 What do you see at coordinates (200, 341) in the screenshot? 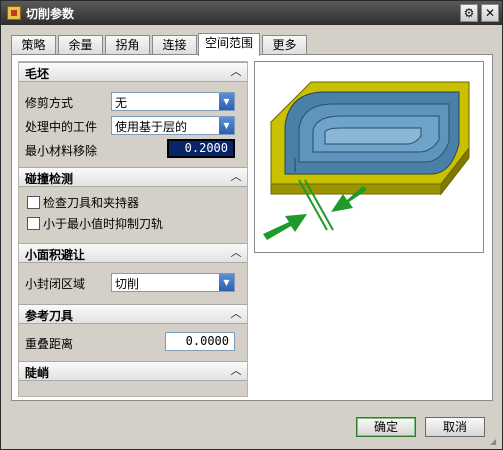
I see `overlap-distance-input: 0.0000` at bounding box center [200, 341].